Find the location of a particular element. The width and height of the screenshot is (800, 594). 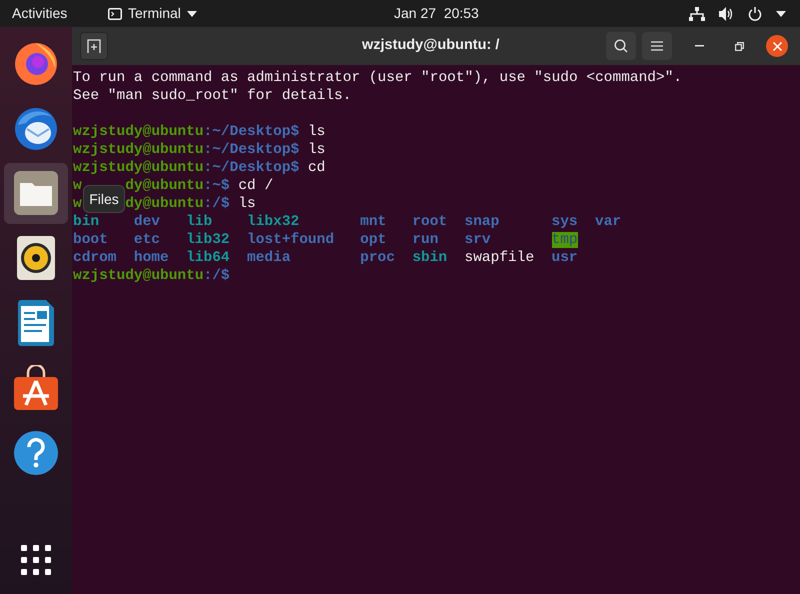

file-name: lib32 is located at coordinates (208, 240).